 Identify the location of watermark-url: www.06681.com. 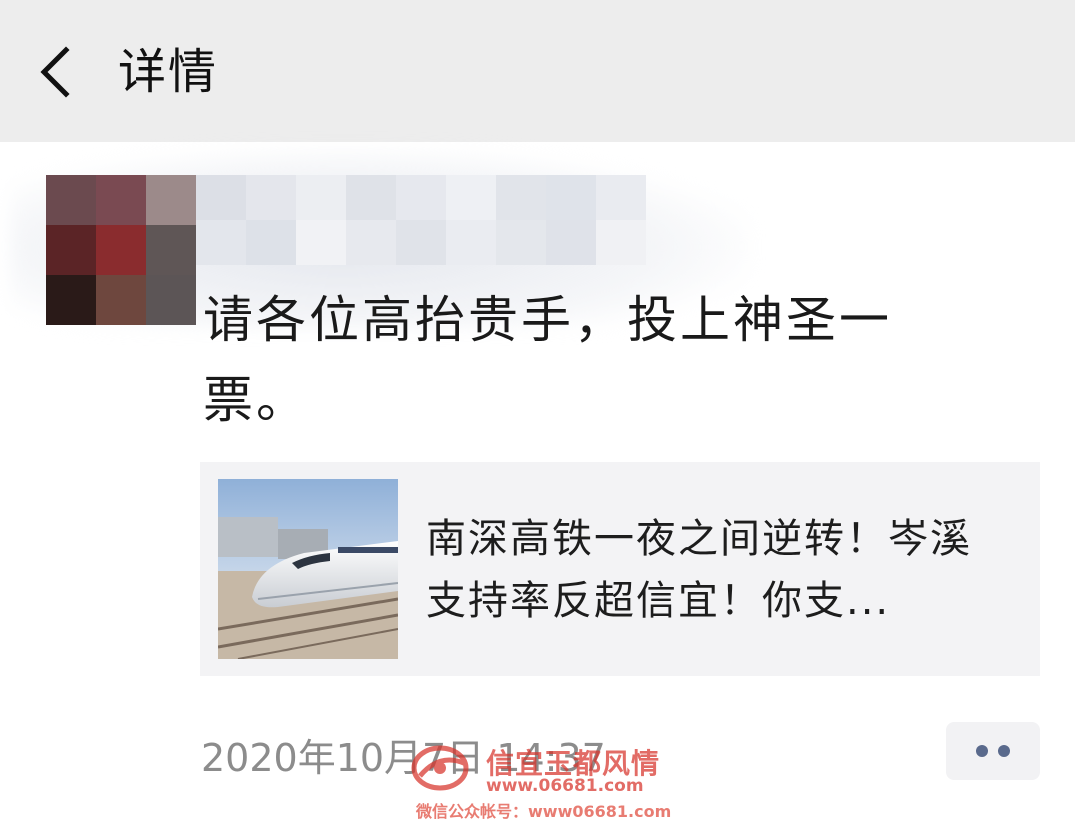
(565, 786).